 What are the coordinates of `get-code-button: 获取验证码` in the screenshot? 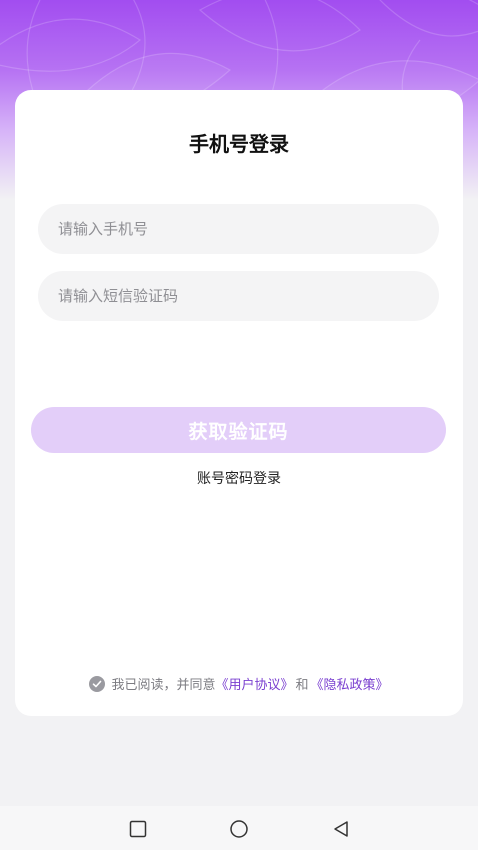 It's located at (238, 430).